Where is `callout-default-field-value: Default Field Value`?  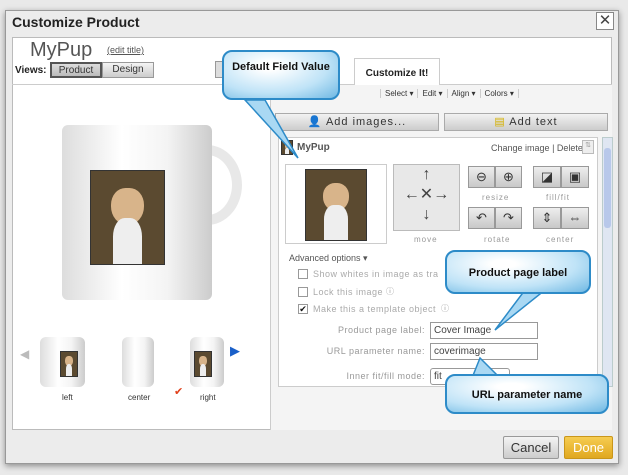
callout-default-field-value: Default Field Value is located at coordinates (281, 75).